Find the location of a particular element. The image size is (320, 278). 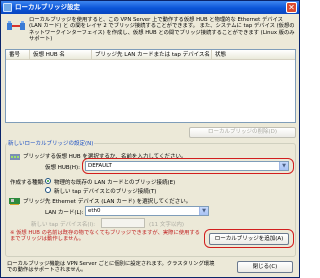

radio-physical-lan-label: 物理的な既存の LAN カードとのブリッジ接続(E) is located at coordinates (114, 182).